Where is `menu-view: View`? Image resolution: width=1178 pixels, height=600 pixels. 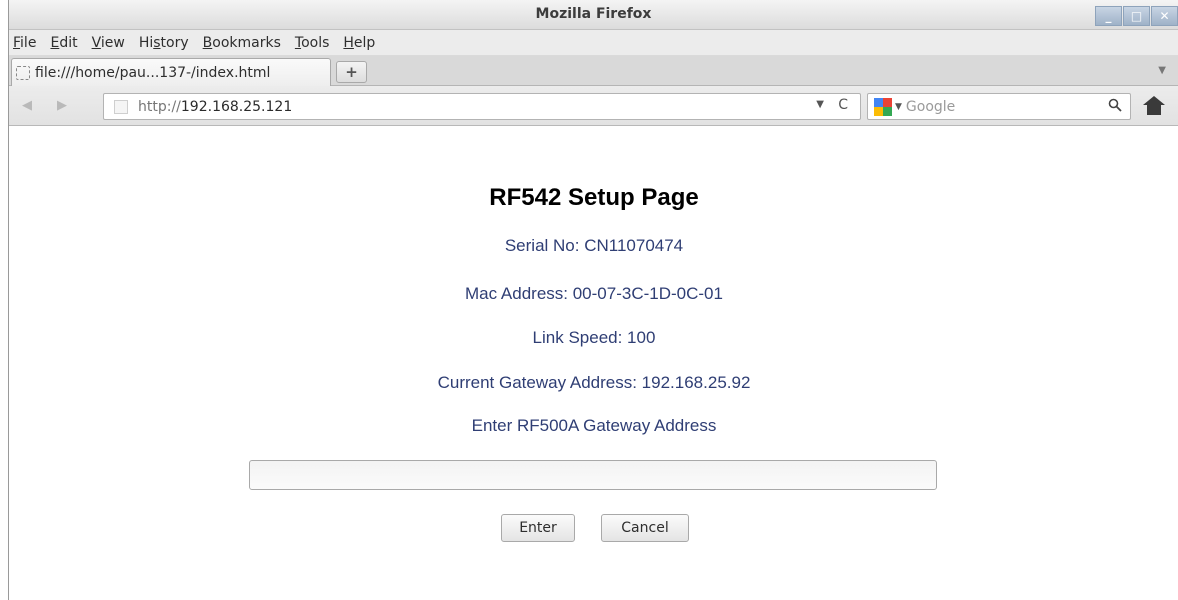 menu-view: View is located at coordinates (108, 43).